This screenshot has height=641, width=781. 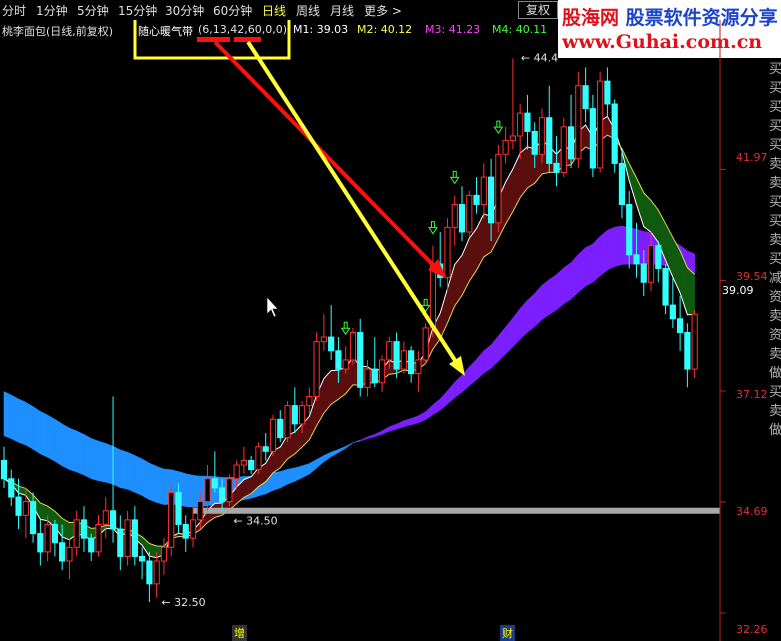 I want to click on price-label: ← 44.4, so click(x=539, y=57).